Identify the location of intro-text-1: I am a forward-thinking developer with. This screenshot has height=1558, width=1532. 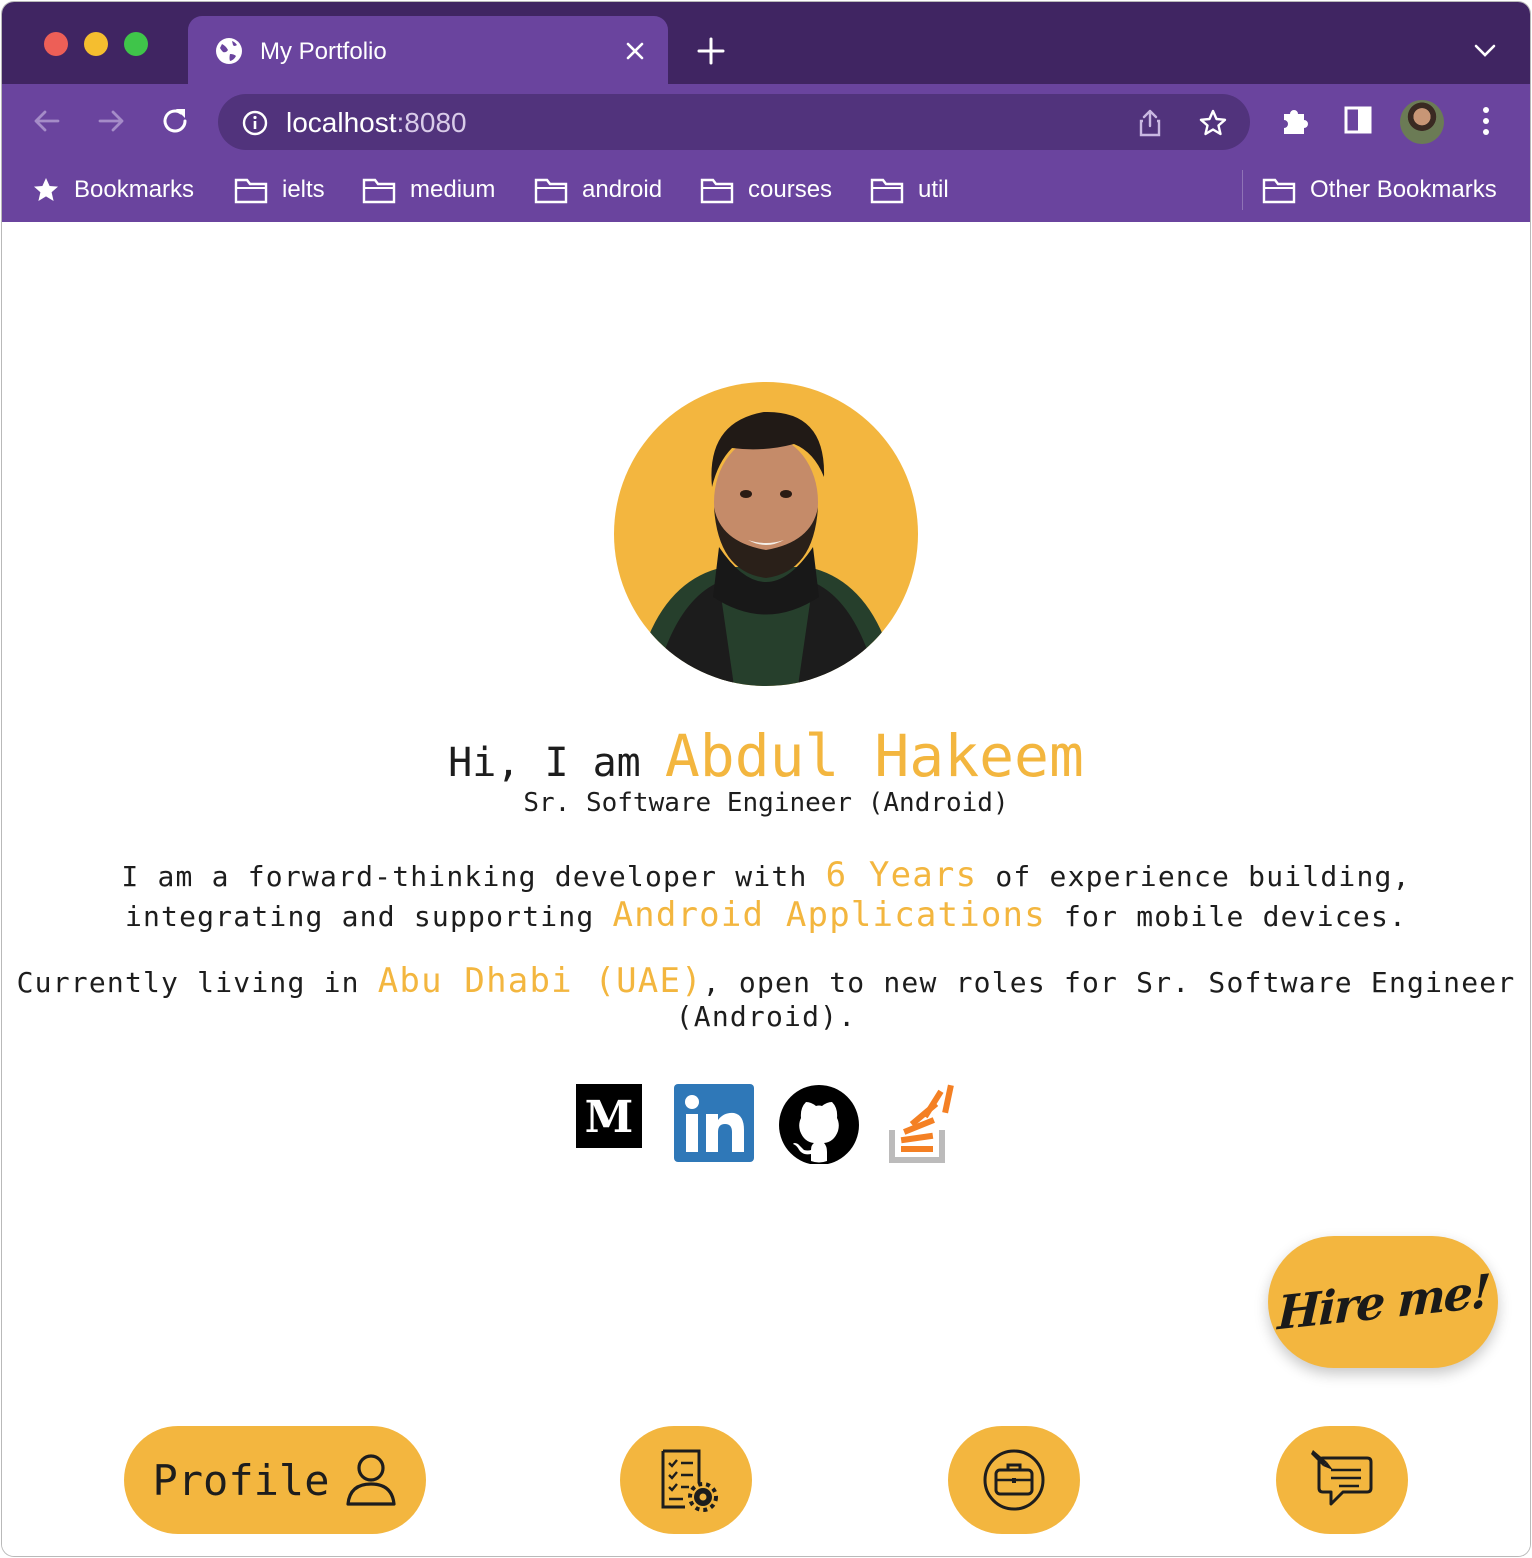
(473, 876).